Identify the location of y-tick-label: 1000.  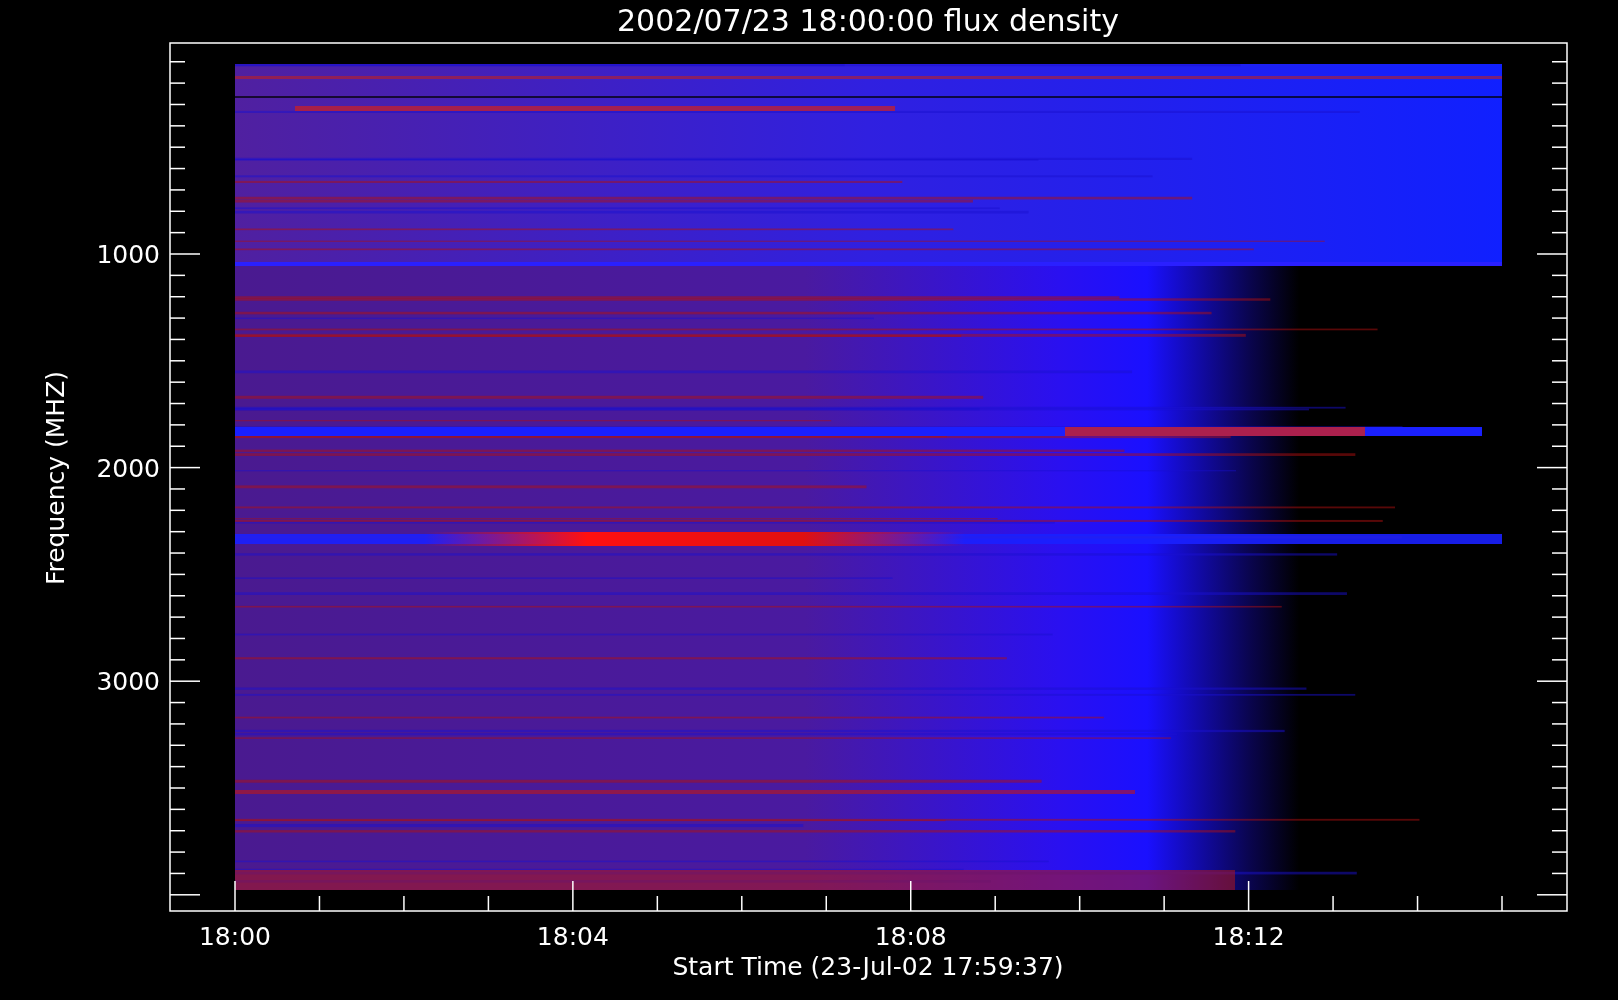
(128, 254).